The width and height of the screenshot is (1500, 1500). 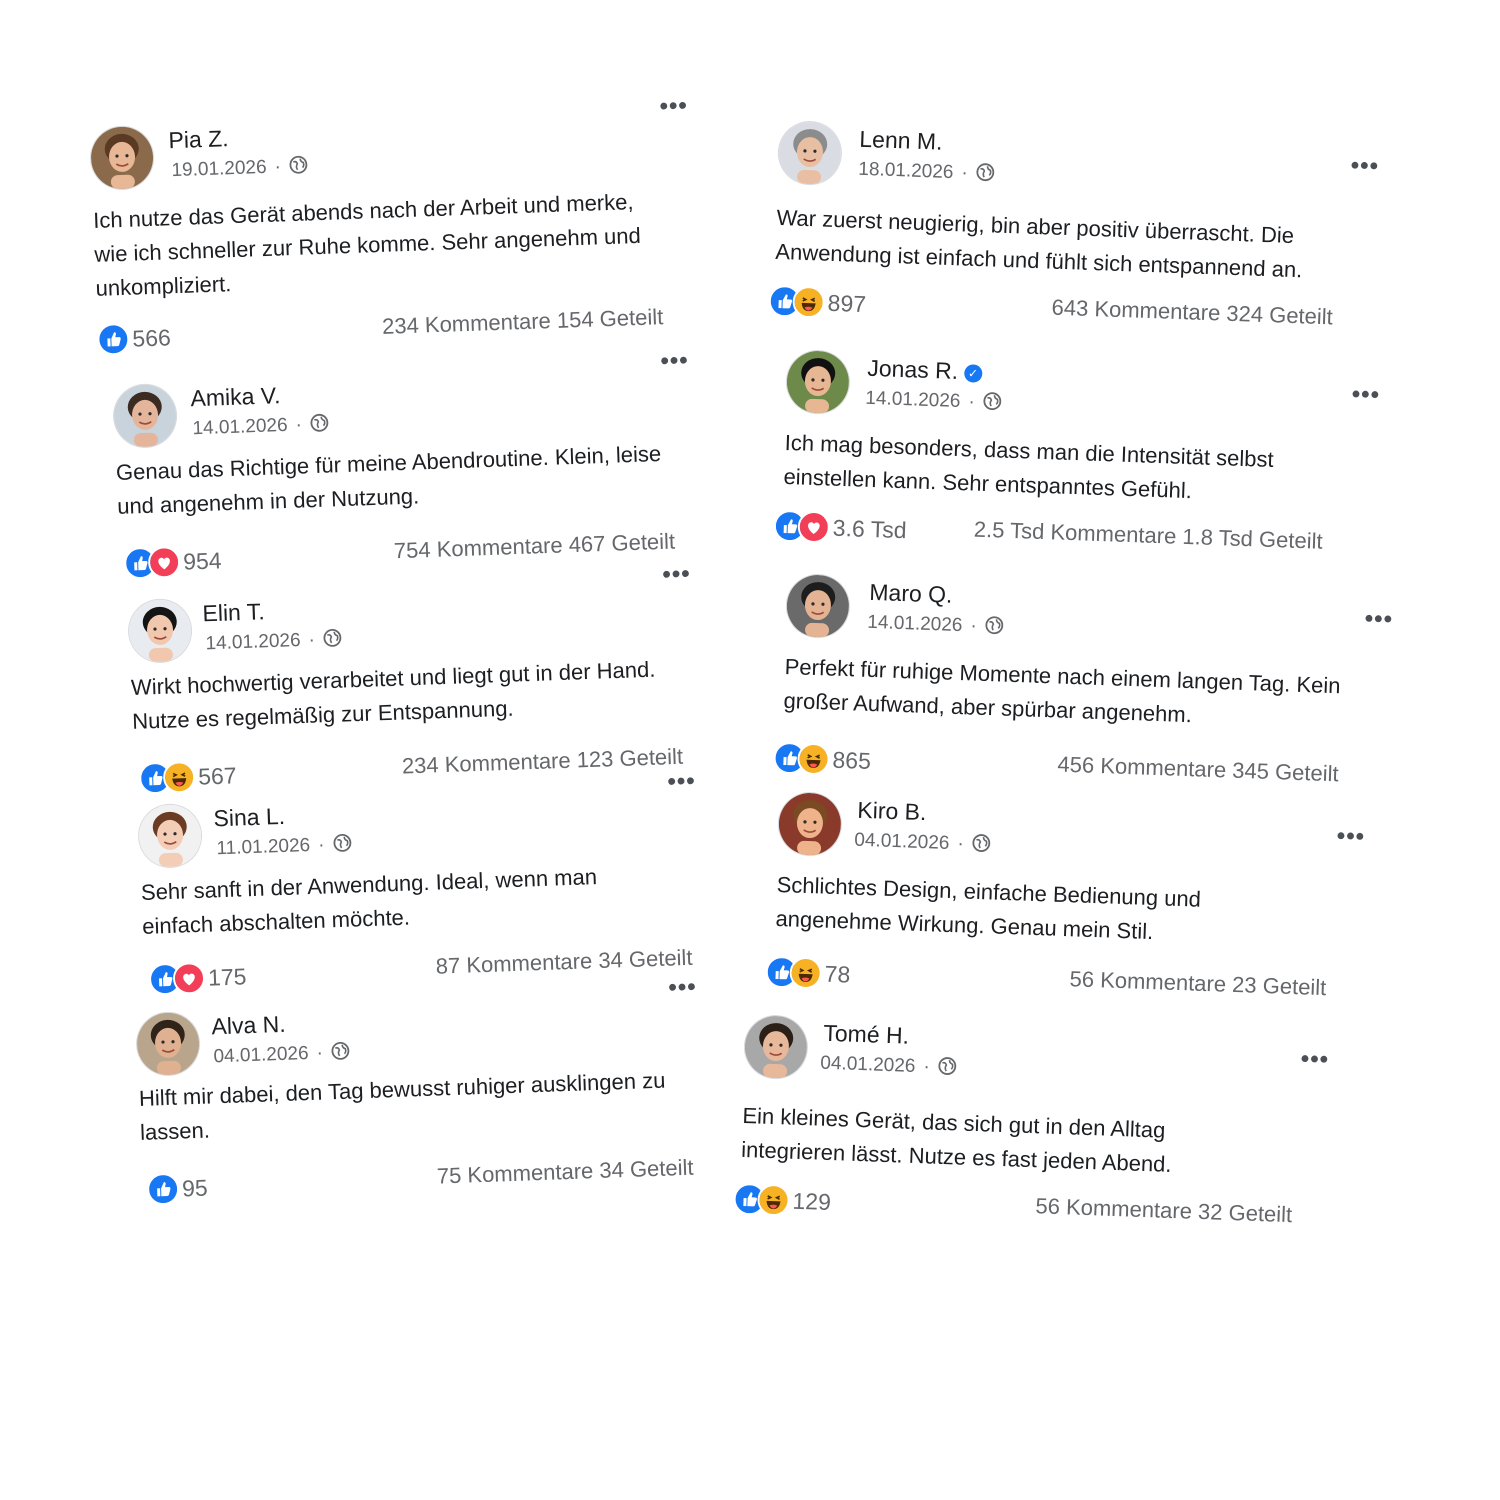 What do you see at coordinates (248, 1026) in the screenshot?
I see `author-name: Alva N.` at bounding box center [248, 1026].